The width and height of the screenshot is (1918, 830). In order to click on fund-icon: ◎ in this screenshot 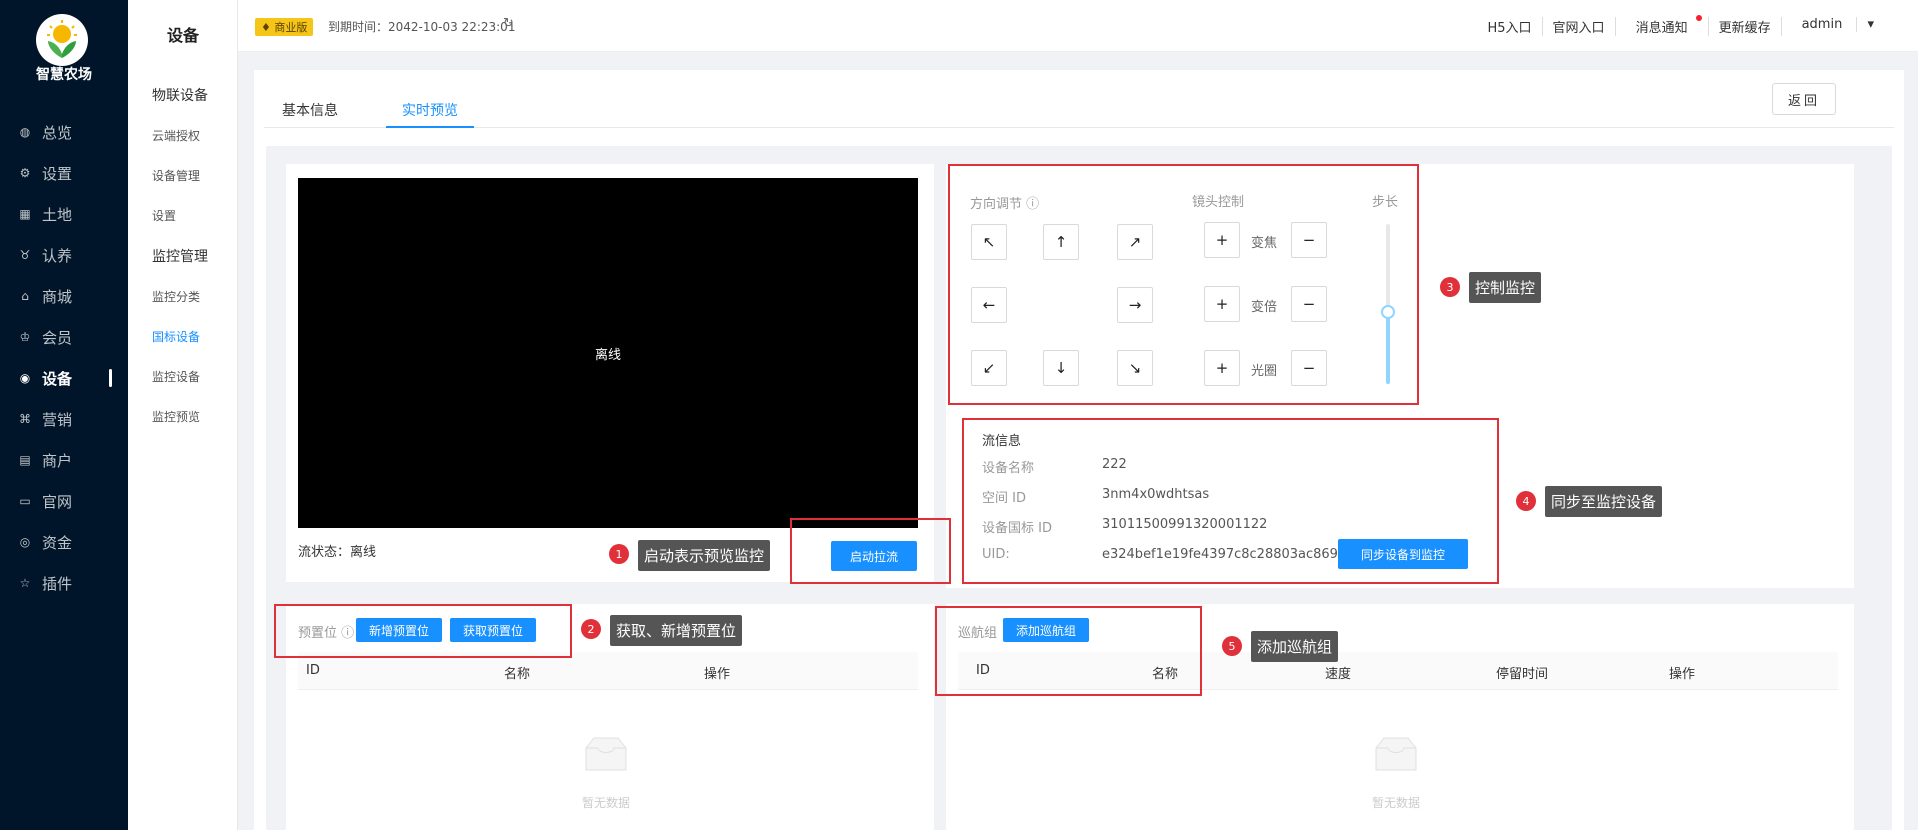, I will do `click(25, 542)`.